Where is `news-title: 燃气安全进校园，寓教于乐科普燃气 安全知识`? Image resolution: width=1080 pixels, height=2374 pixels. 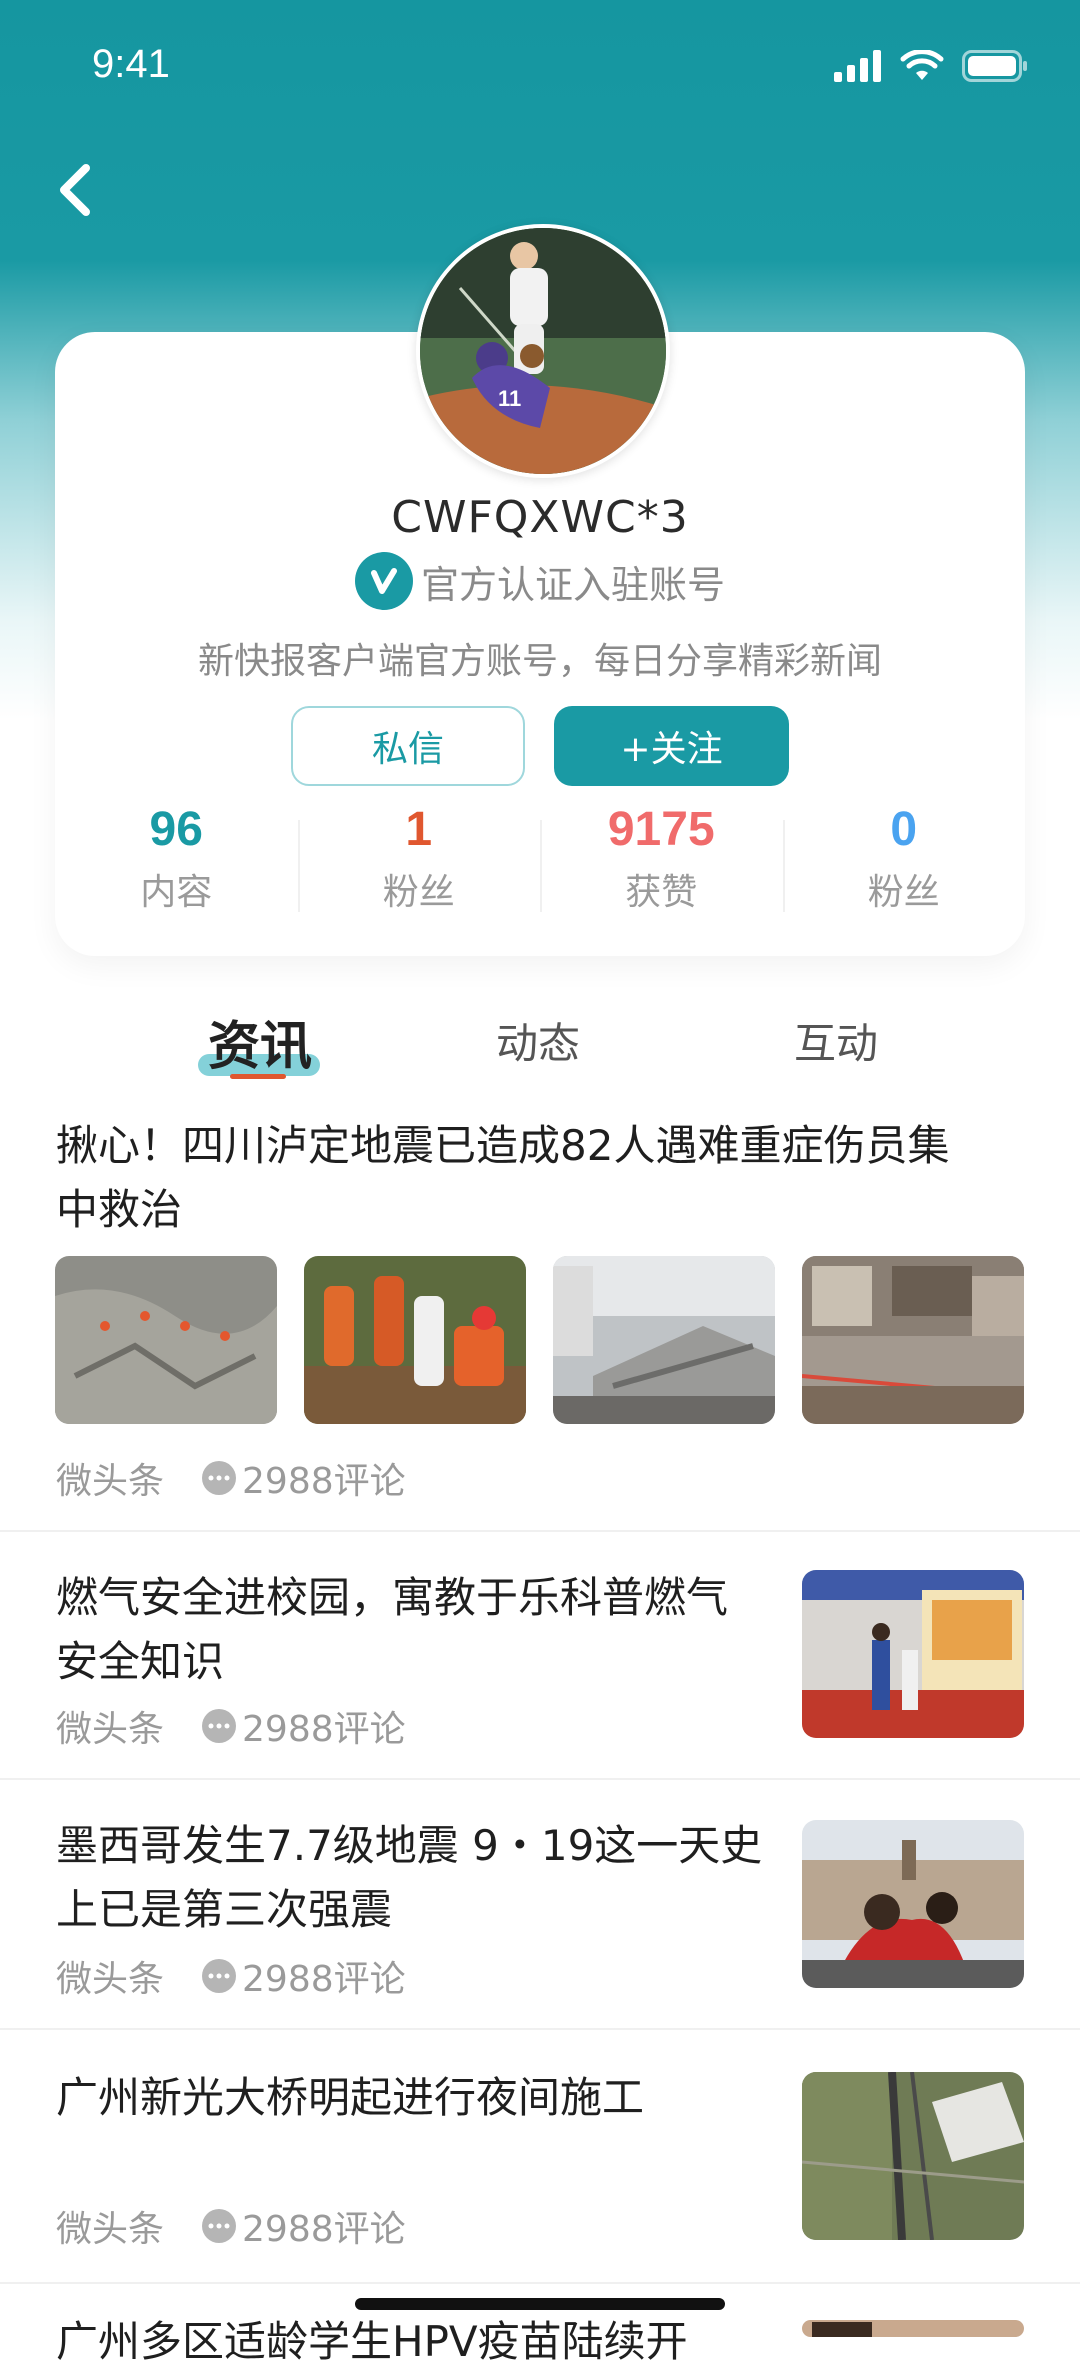 news-title: 燃气安全进校园，寓教于乐科普燃气 安全知识 is located at coordinates (421, 1630).